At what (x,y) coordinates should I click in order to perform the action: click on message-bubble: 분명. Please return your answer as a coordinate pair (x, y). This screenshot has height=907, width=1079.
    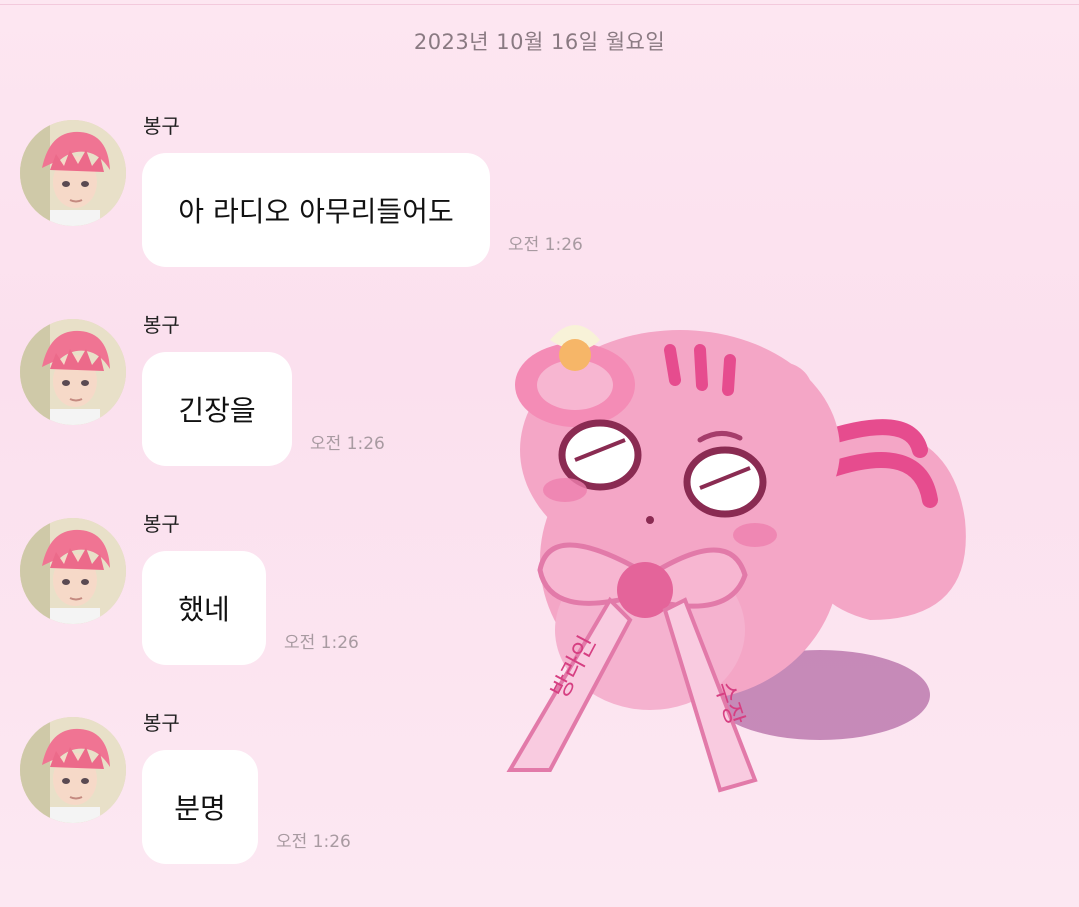
    Looking at the image, I should click on (200, 807).